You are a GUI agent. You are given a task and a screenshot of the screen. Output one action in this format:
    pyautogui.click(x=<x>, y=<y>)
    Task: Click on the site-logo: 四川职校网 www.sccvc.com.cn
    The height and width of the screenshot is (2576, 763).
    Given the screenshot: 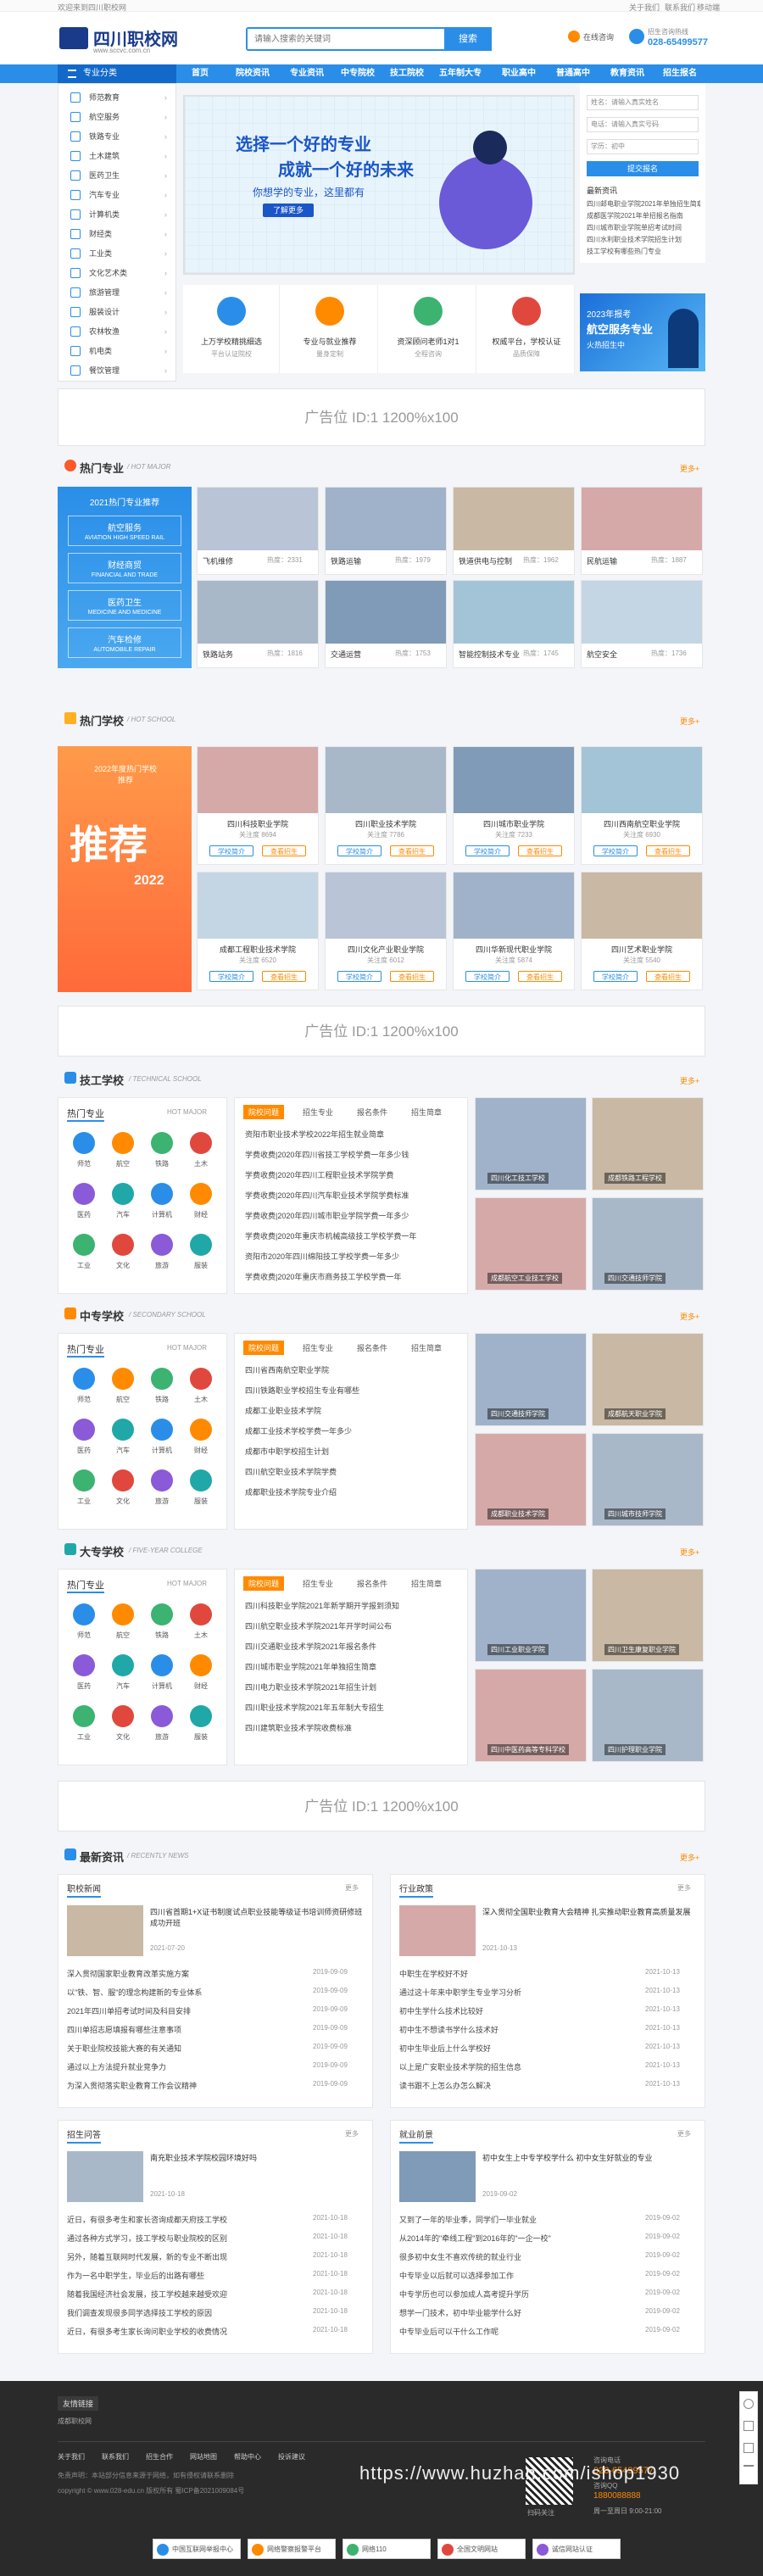 What is the action you would take?
    pyautogui.click(x=127, y=39)
    